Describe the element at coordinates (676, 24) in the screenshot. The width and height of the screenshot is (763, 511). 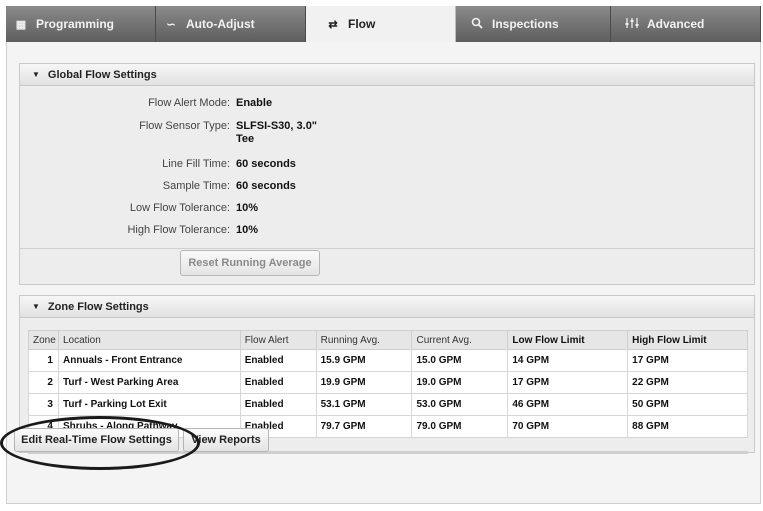
I see `tab-label: Advanced` at that location.